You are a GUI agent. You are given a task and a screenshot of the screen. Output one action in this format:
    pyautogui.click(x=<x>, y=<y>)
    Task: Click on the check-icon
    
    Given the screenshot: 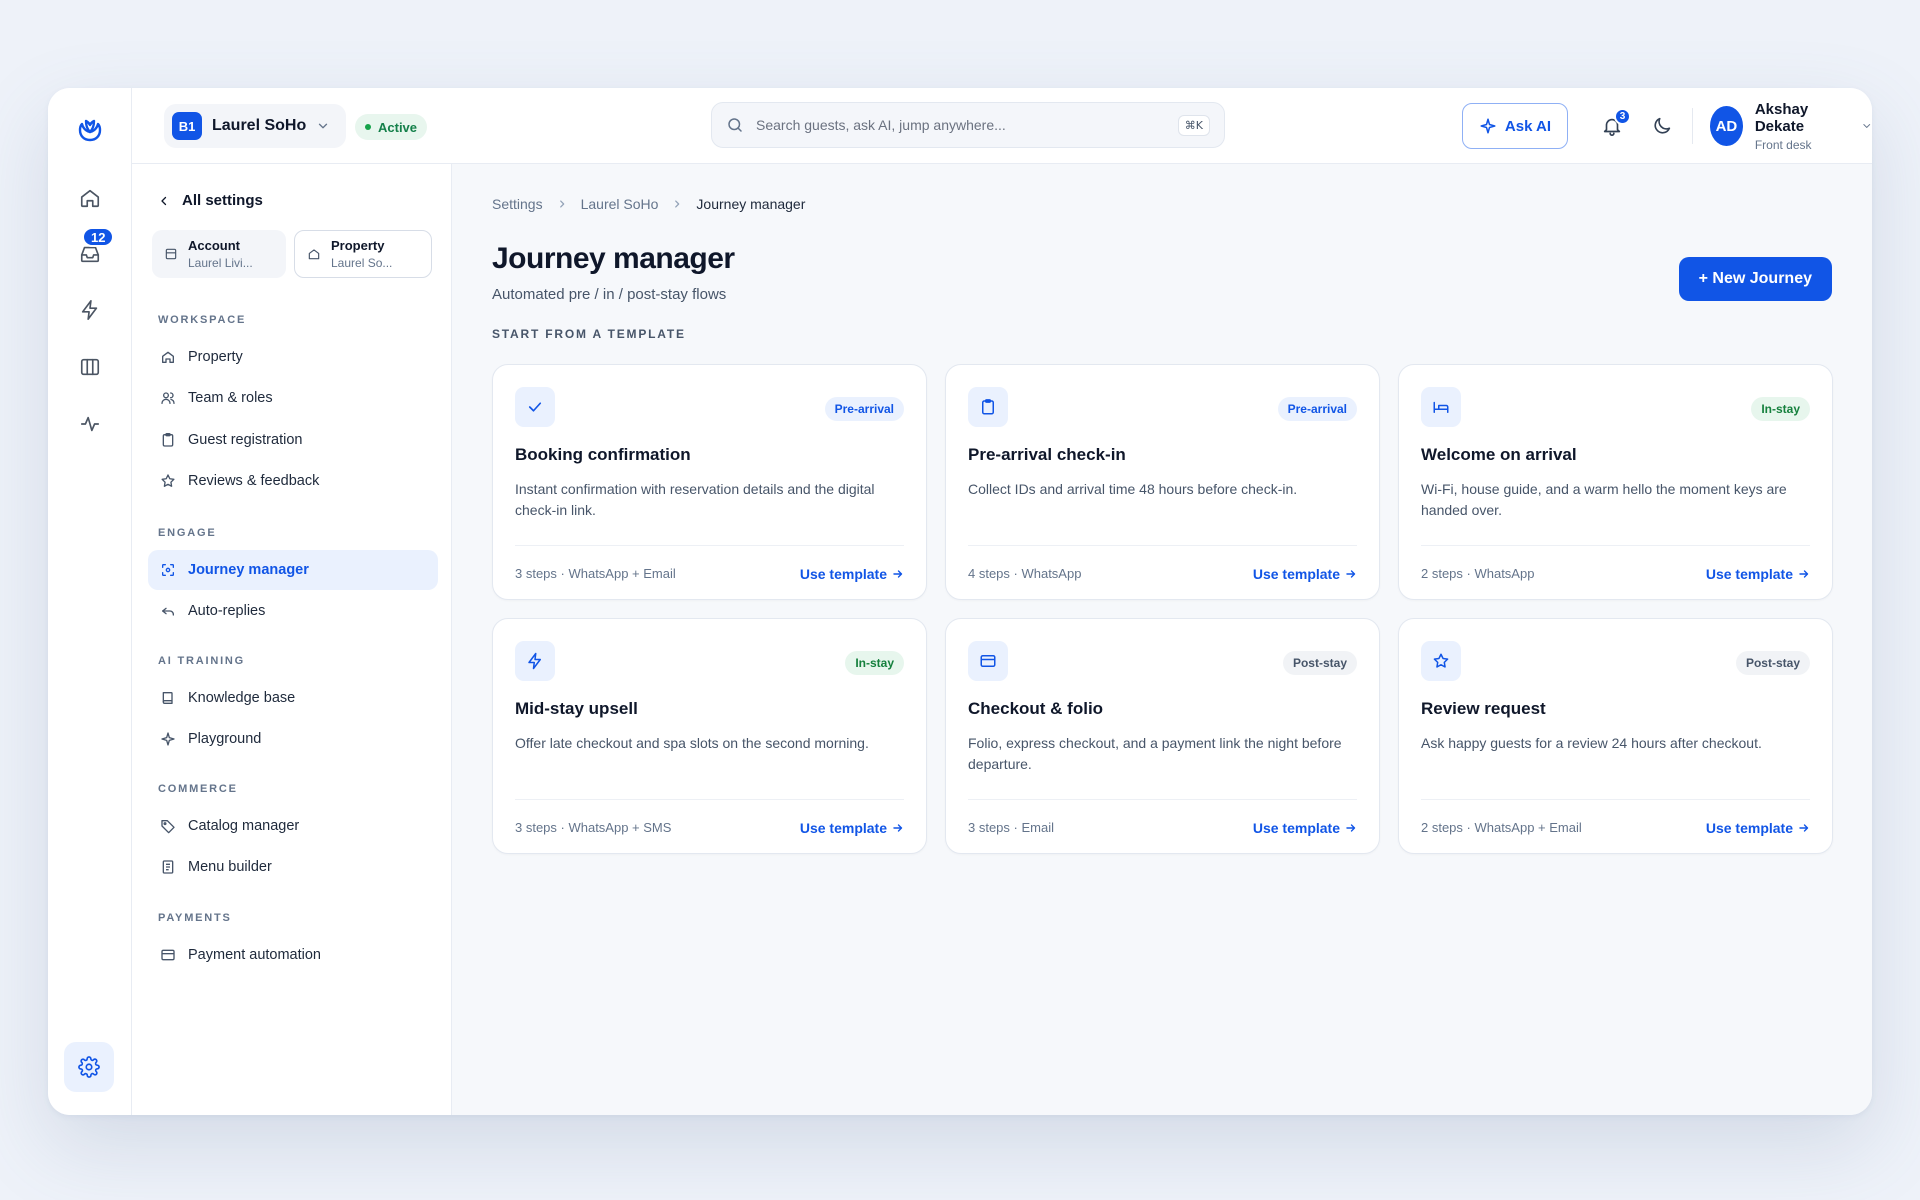 What is the action you would take?
    pyautogui.click(x=535, y=407)
    